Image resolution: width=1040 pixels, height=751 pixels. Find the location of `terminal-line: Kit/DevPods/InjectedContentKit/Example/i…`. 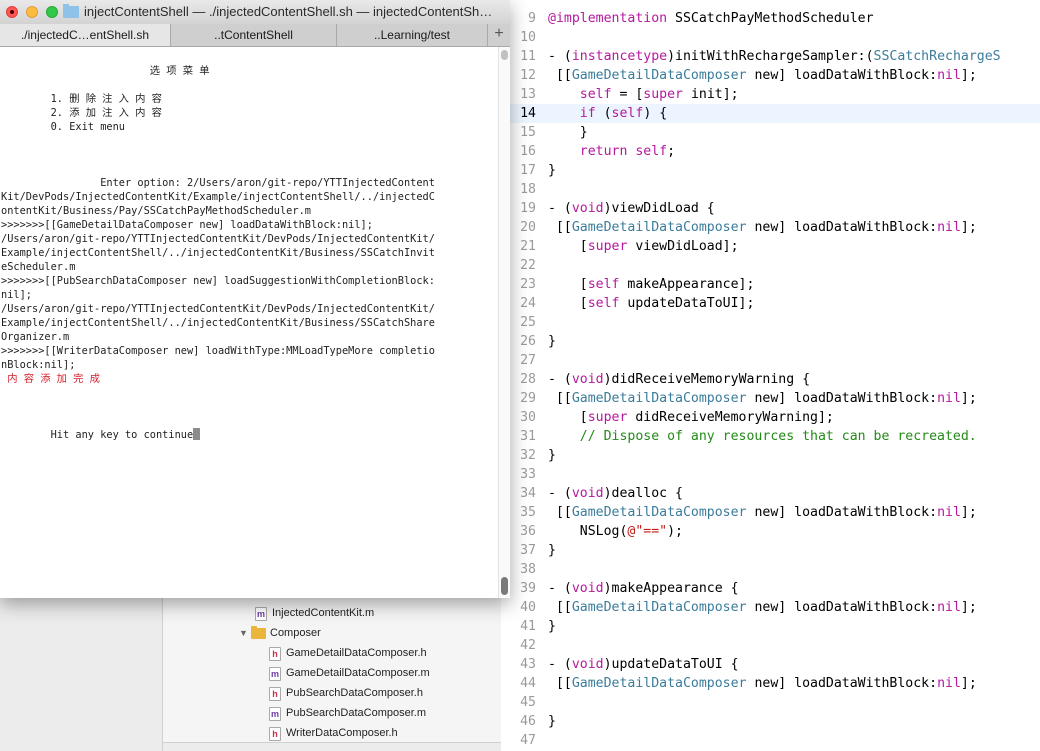

terminal-line: Kit/DevPods/InjectedContentKit/Example/i… is located at coordinates (218, 197).